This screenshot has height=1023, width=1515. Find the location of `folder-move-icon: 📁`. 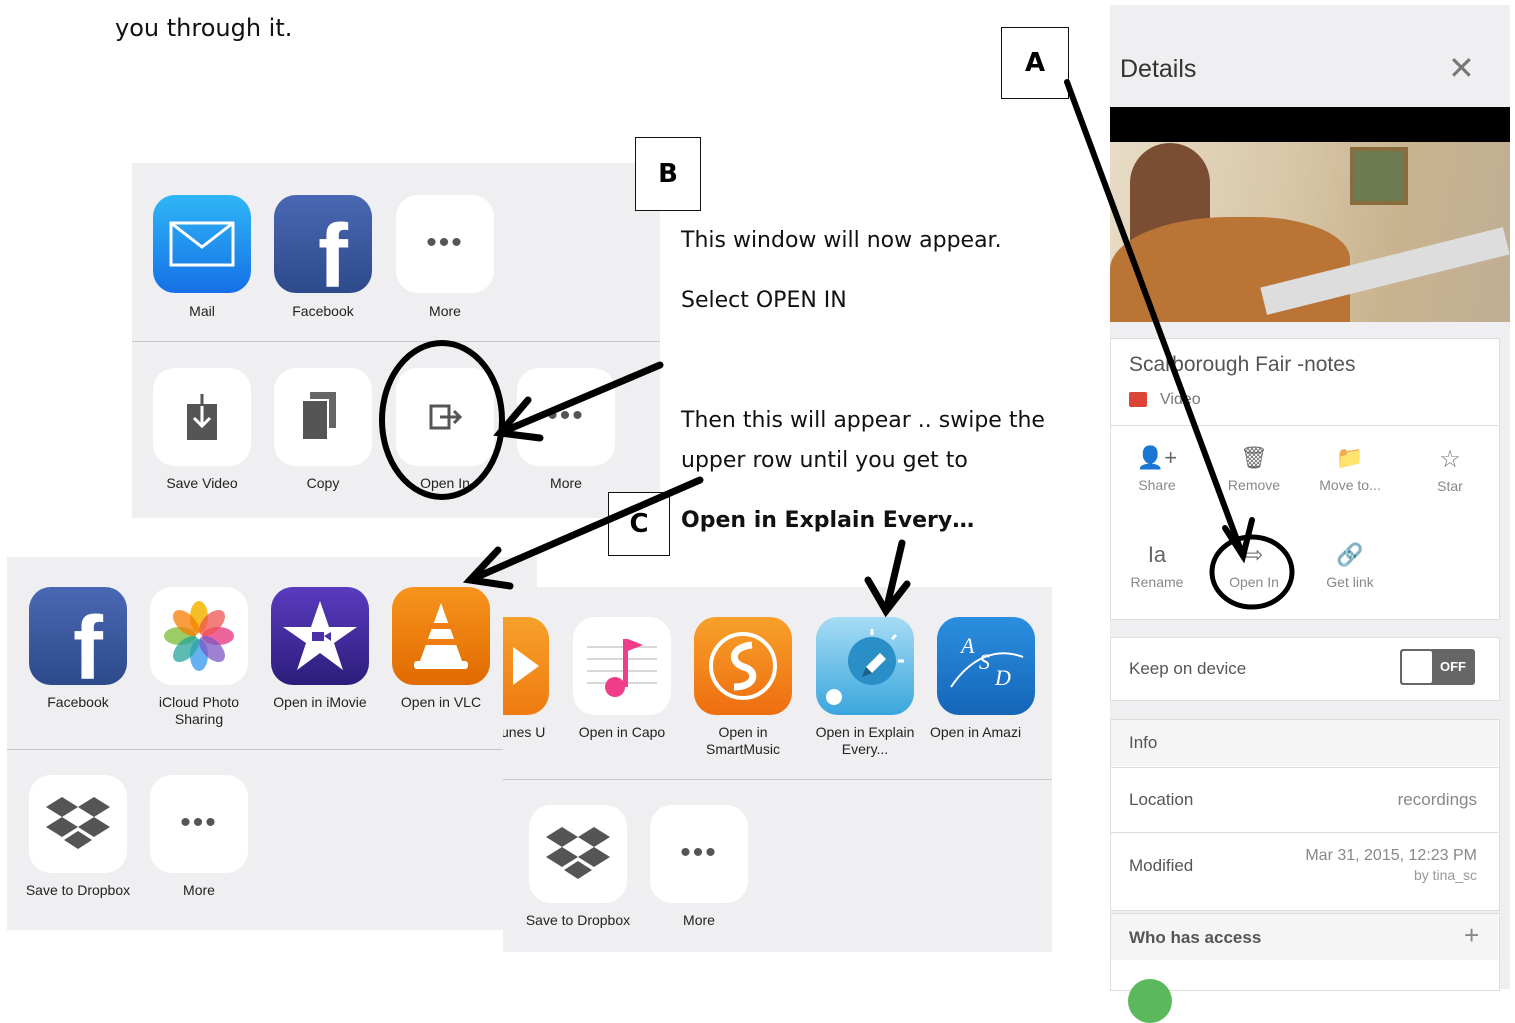

folder-move-icon: 📁 is located at coordinates (1350, 457).